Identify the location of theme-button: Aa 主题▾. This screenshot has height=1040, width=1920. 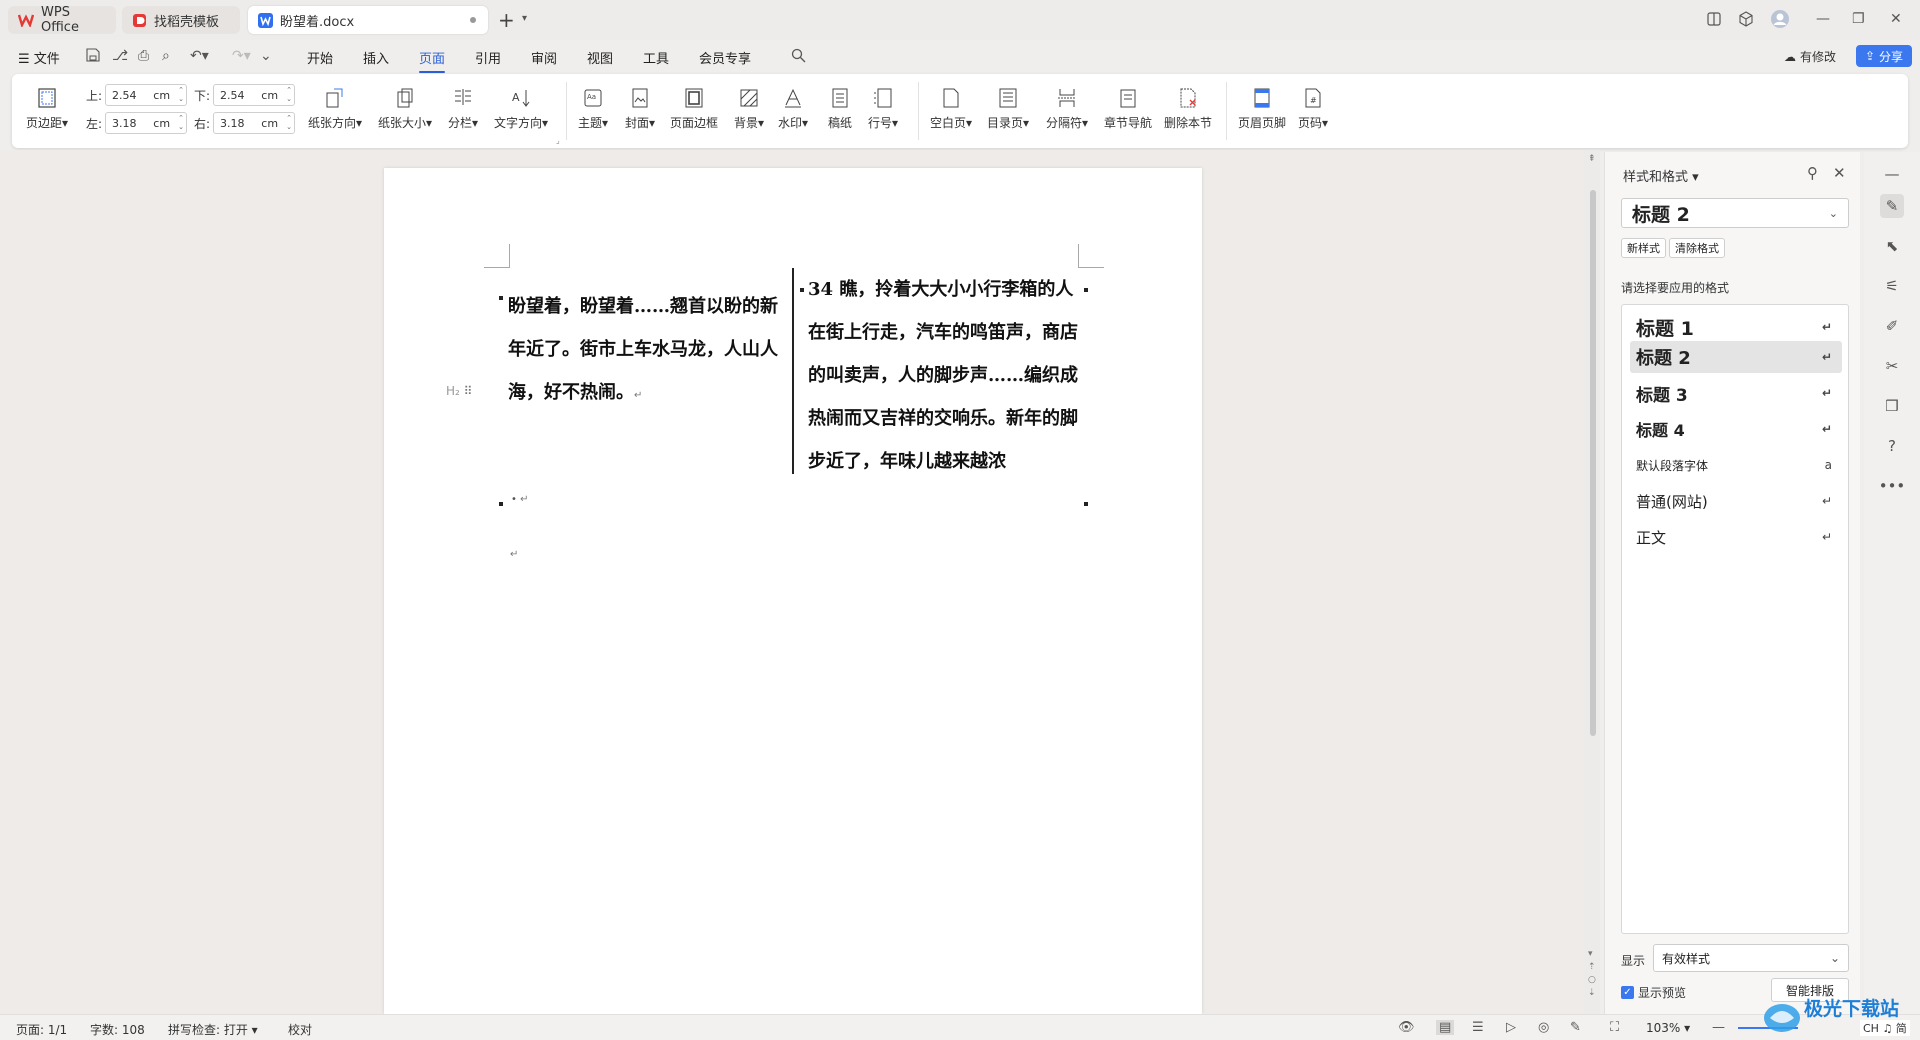
(593, 107).